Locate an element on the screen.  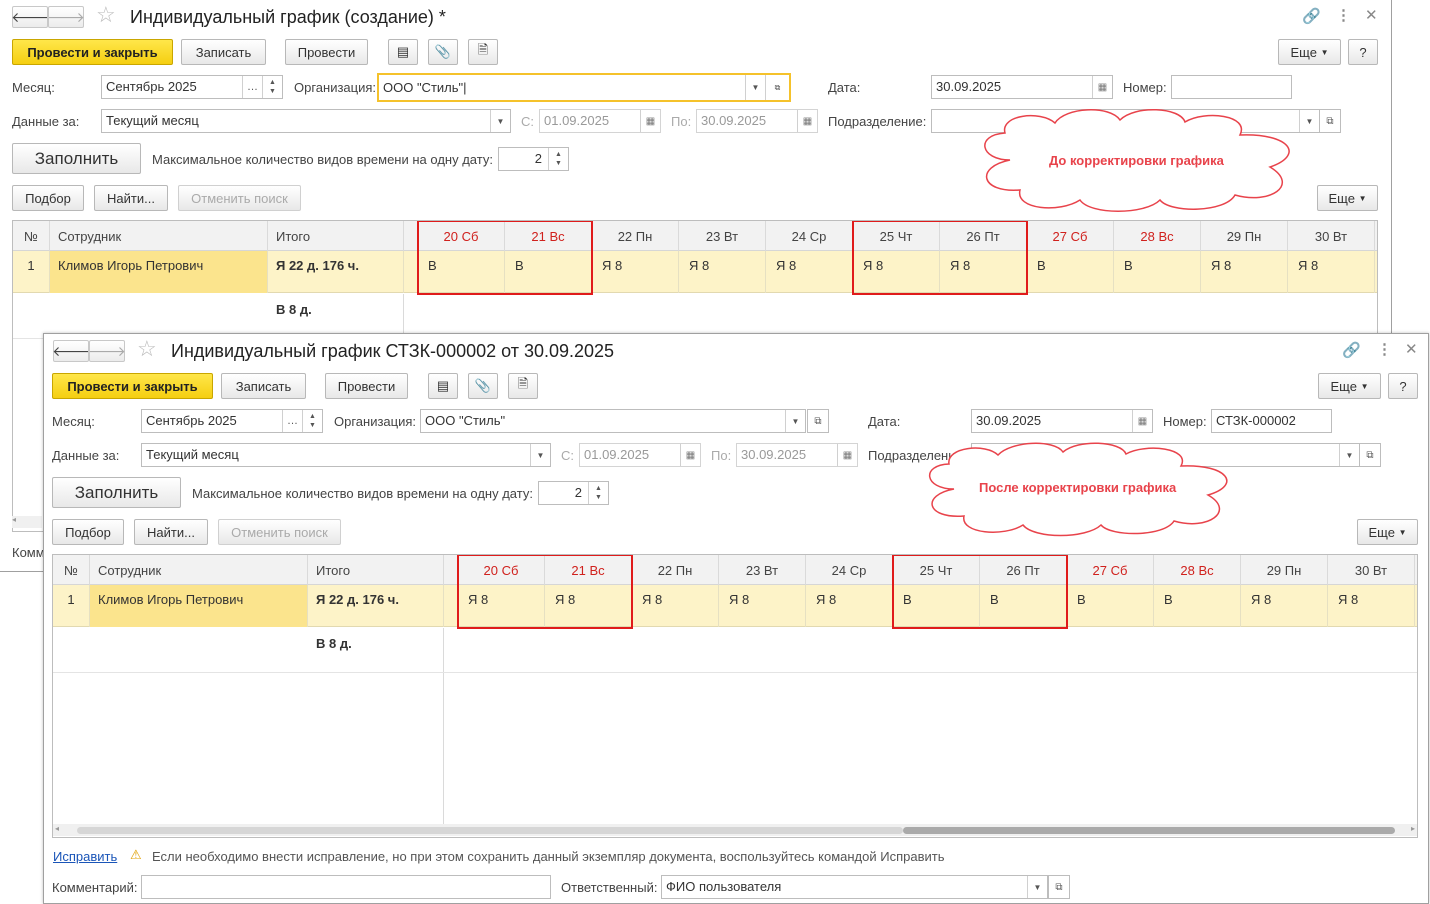
scroll-thumb is located at coordinates (1149, 830).